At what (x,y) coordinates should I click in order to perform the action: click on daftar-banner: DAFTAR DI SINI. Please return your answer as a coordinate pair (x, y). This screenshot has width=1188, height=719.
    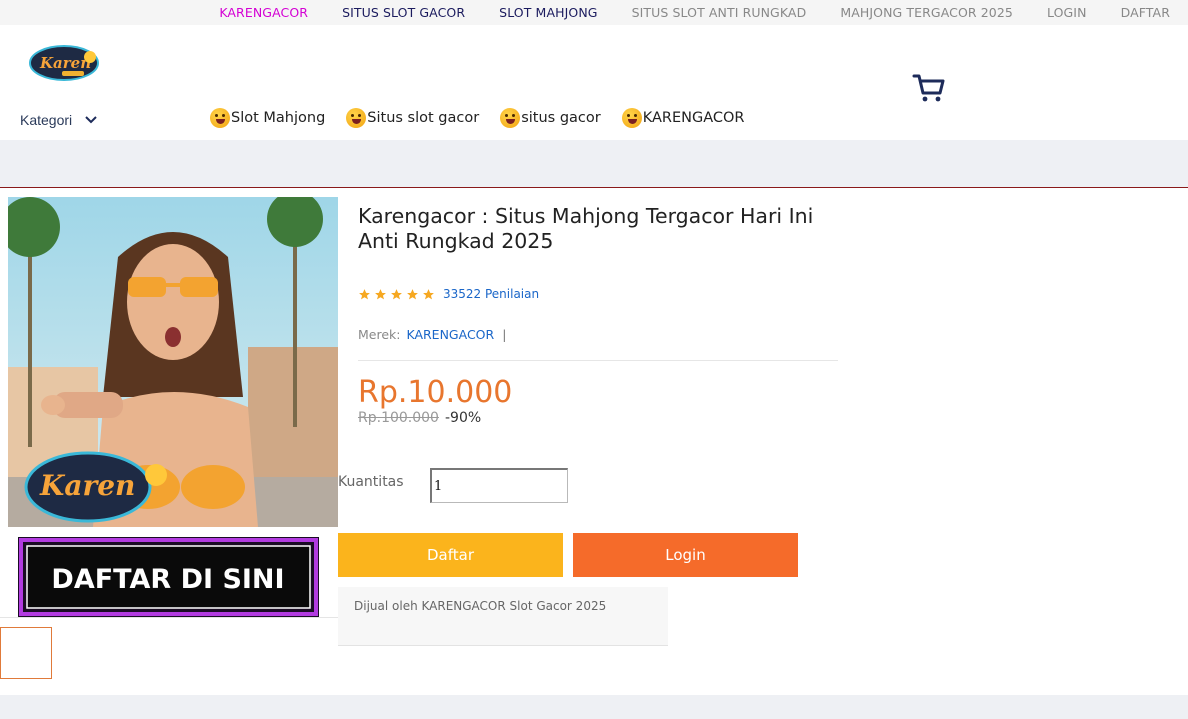
    Looking at the image, I should click on (168, 577).